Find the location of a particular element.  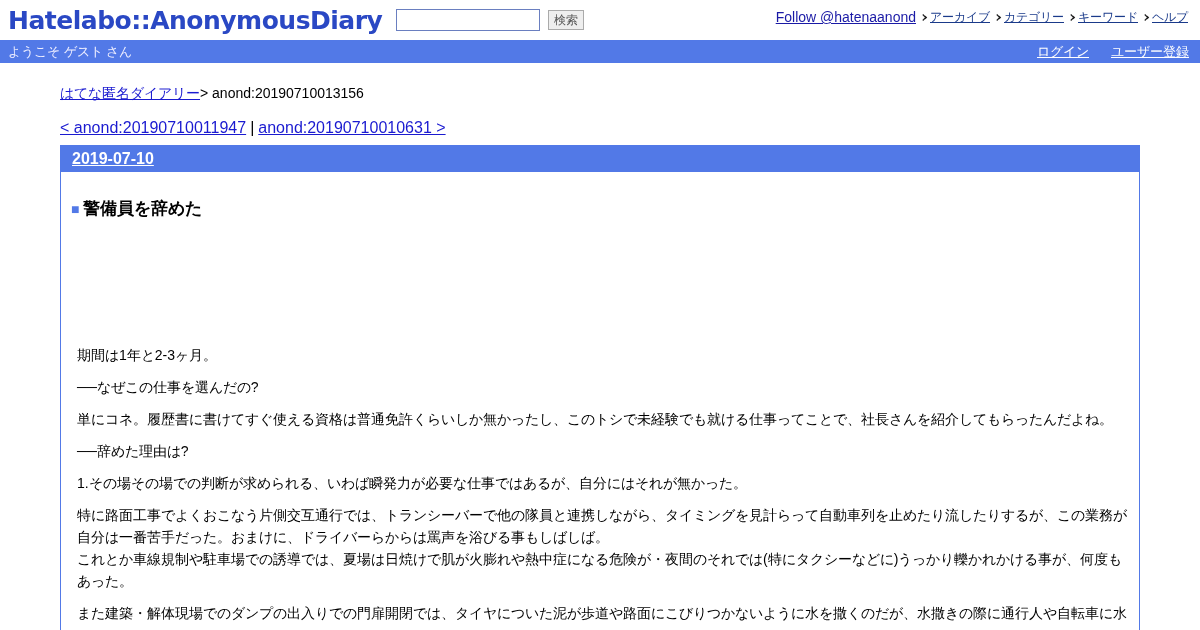

breadcrumb-current: > anond:20190710013156 is located at coordinates (282, 93).